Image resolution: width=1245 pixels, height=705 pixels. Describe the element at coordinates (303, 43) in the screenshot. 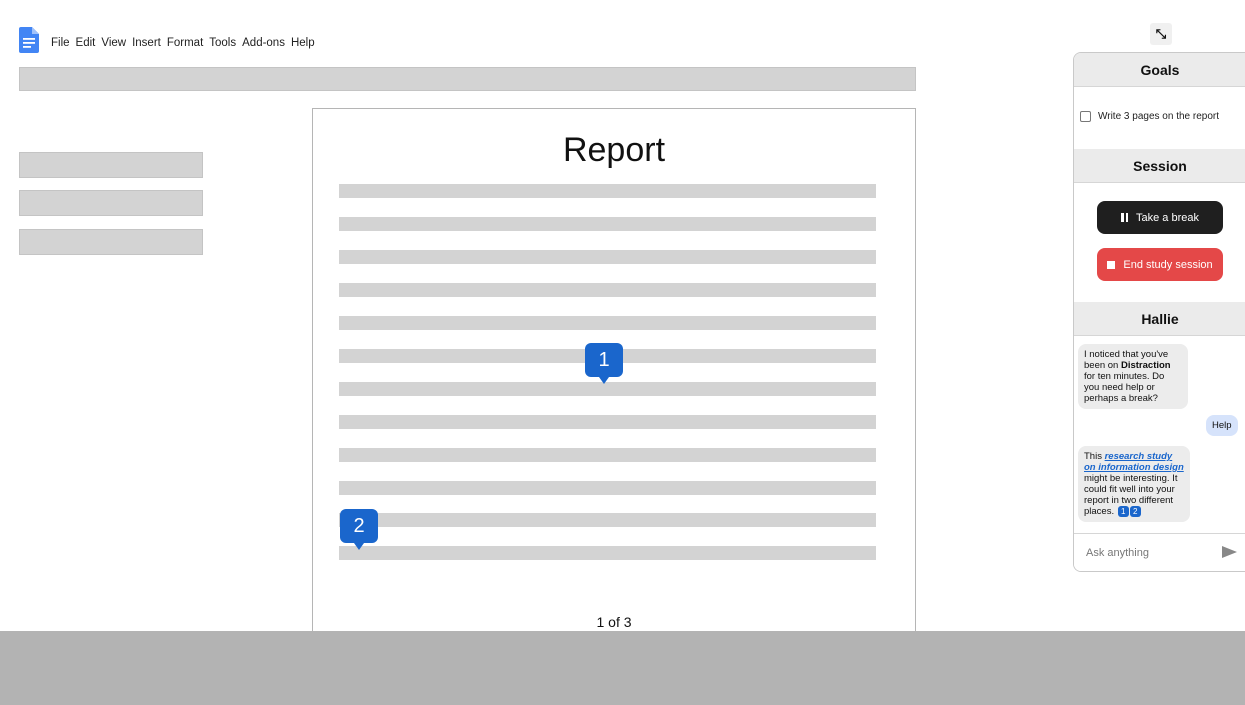

I see `menu-help: Help` at that location.